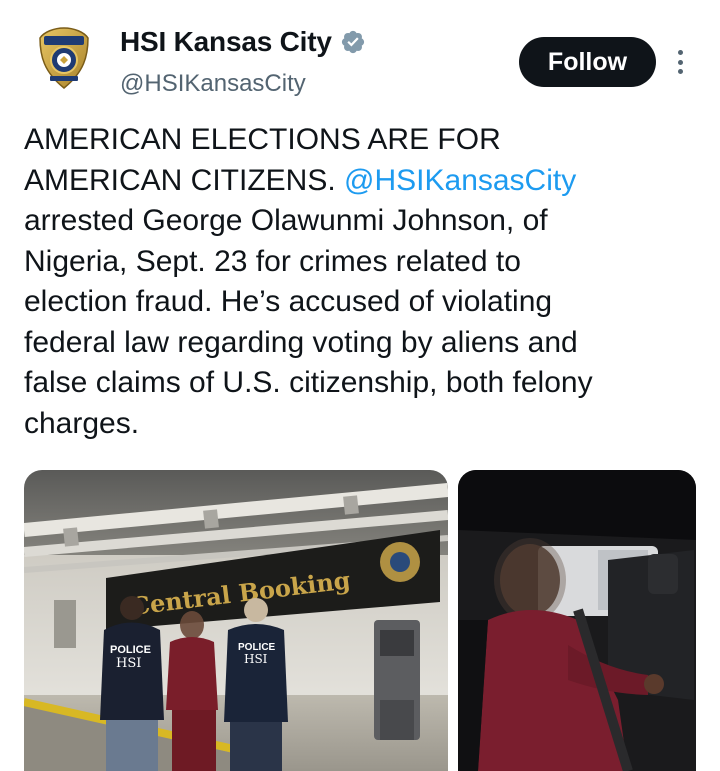  Describe the element at coordinates (213, 84) in the screenshot. I see `account-handle: @HSIKansasCity` at that location.